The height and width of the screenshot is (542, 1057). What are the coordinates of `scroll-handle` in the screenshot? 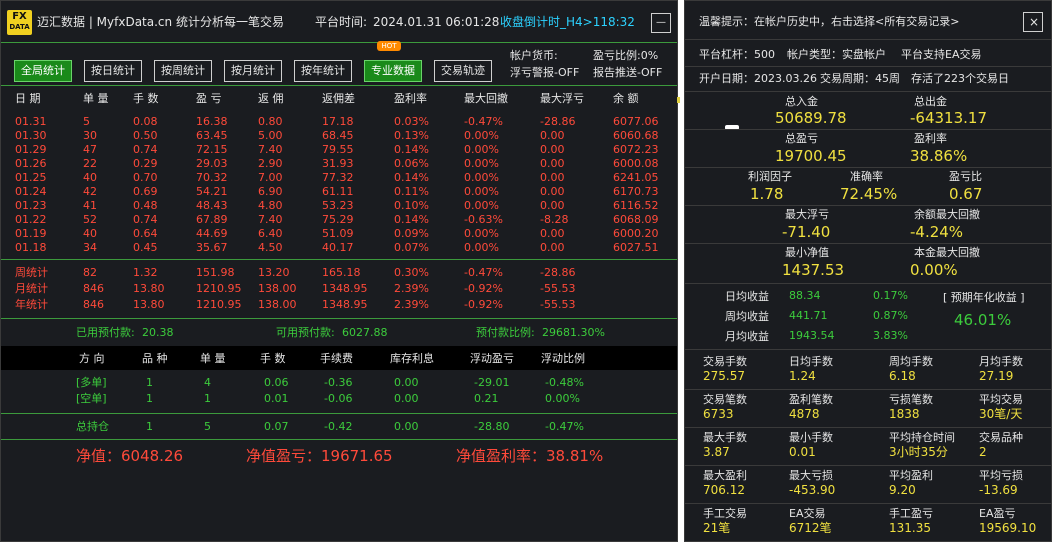 It's located at (678, 100).